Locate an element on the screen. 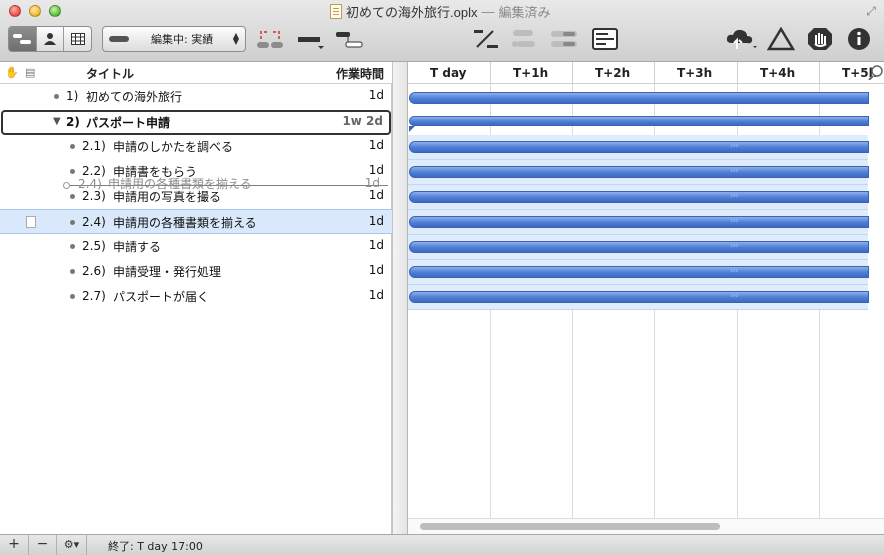  view-mode-control is located at coordinates (50, 39).